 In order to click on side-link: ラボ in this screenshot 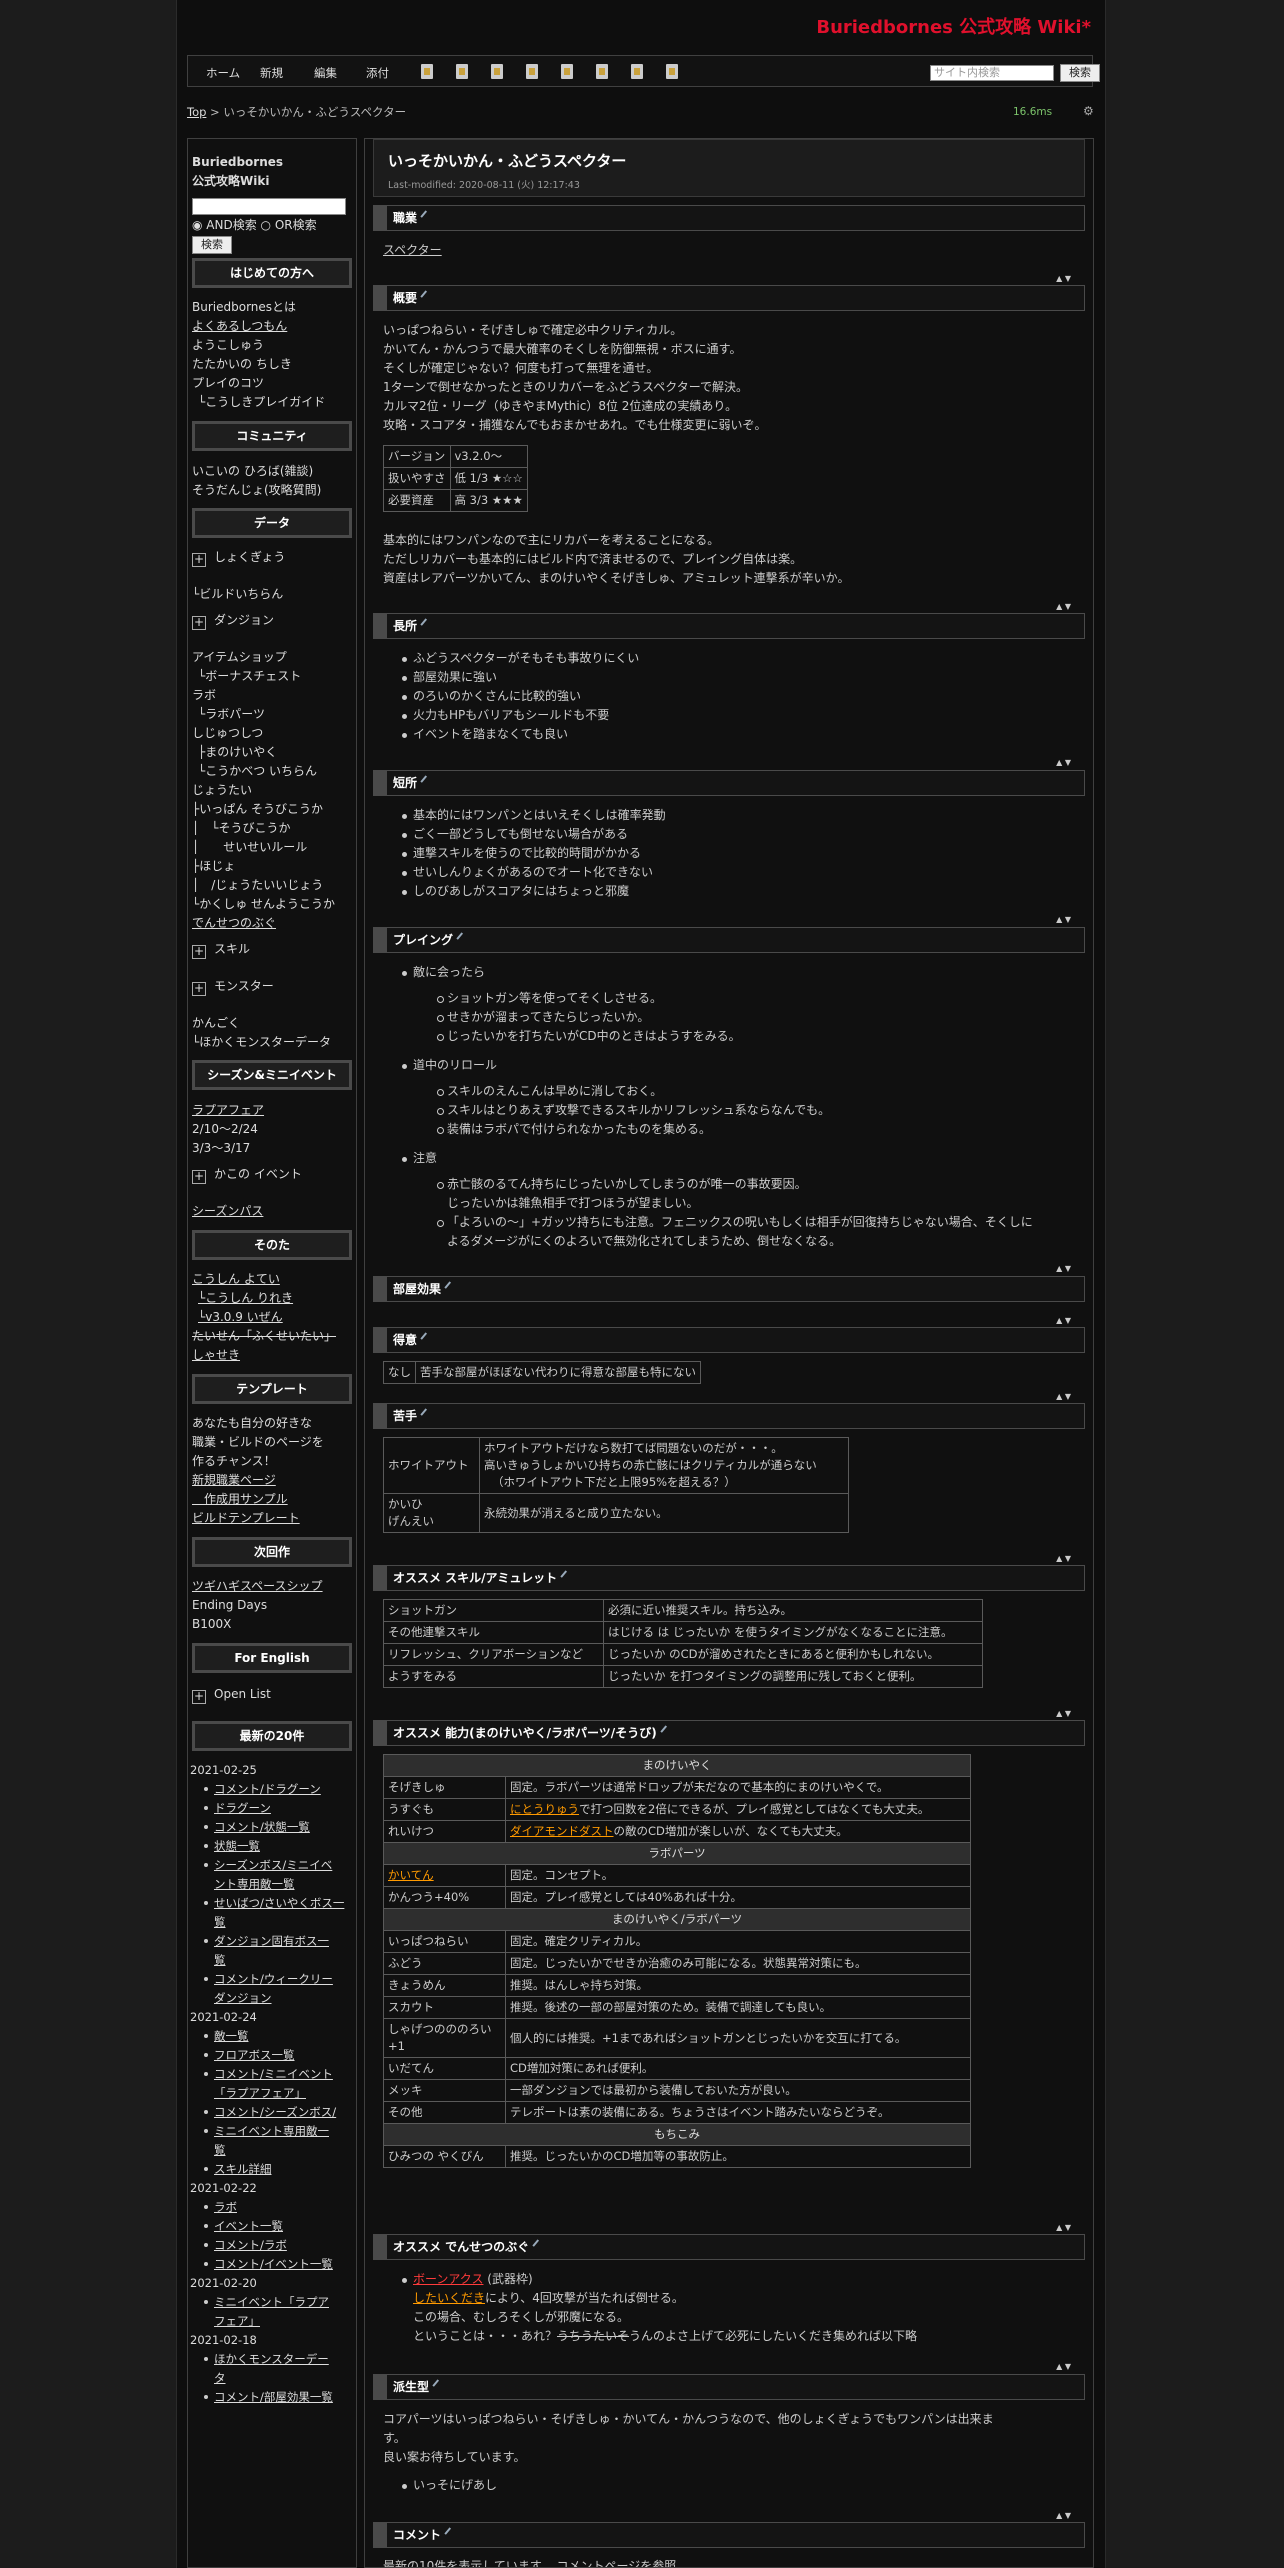, I will do `click(204, 695)`.